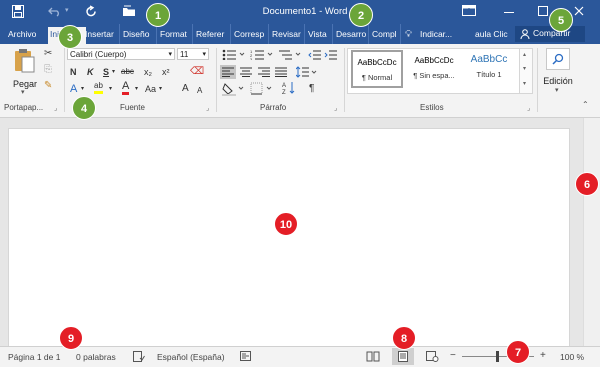 This screenshot has width=600, height=367. What do you see at coordinates (264, 72) in the screenshot?
I see `align-right-icon` at bounding box center [264, 72].